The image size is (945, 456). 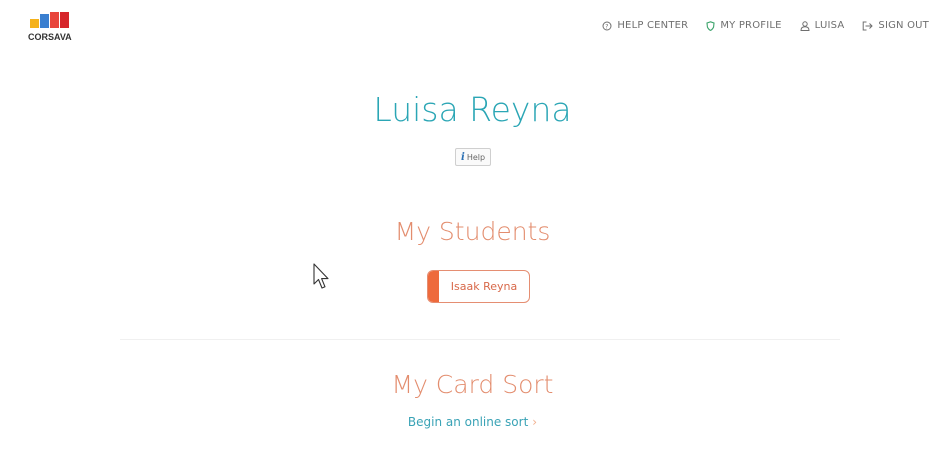 I want to click on help-button: i Help, so click(x=473, y=157).